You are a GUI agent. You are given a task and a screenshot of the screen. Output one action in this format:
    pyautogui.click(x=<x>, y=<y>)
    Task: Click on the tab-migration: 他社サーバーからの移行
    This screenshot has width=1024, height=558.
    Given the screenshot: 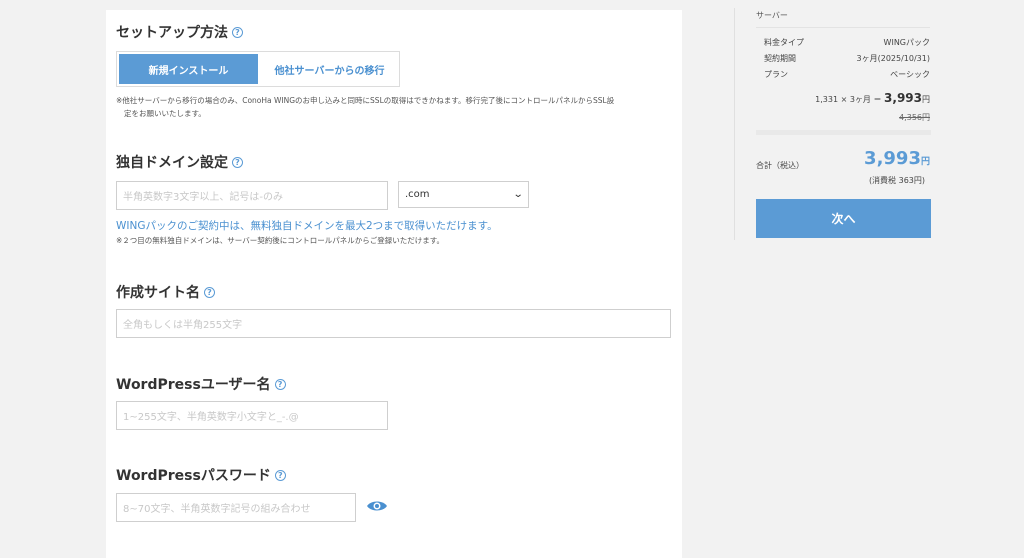 What is the action you would take?
    pyautogui.click(x=329, y=69)
    